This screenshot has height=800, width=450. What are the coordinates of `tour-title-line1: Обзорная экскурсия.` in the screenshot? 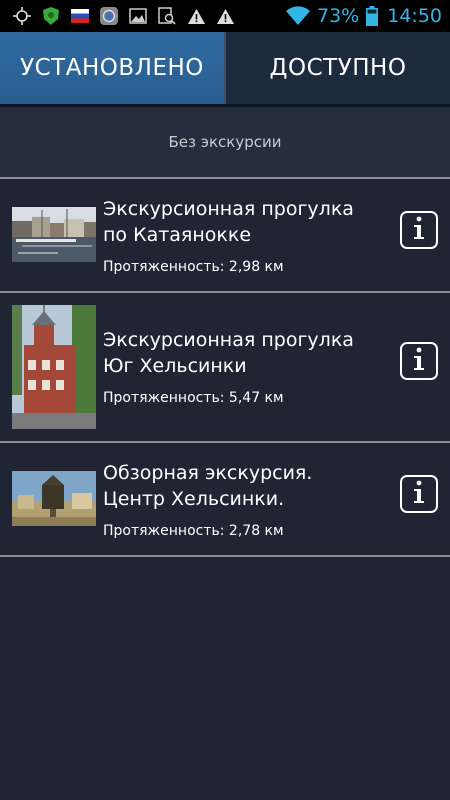 It's located at (208, 473).